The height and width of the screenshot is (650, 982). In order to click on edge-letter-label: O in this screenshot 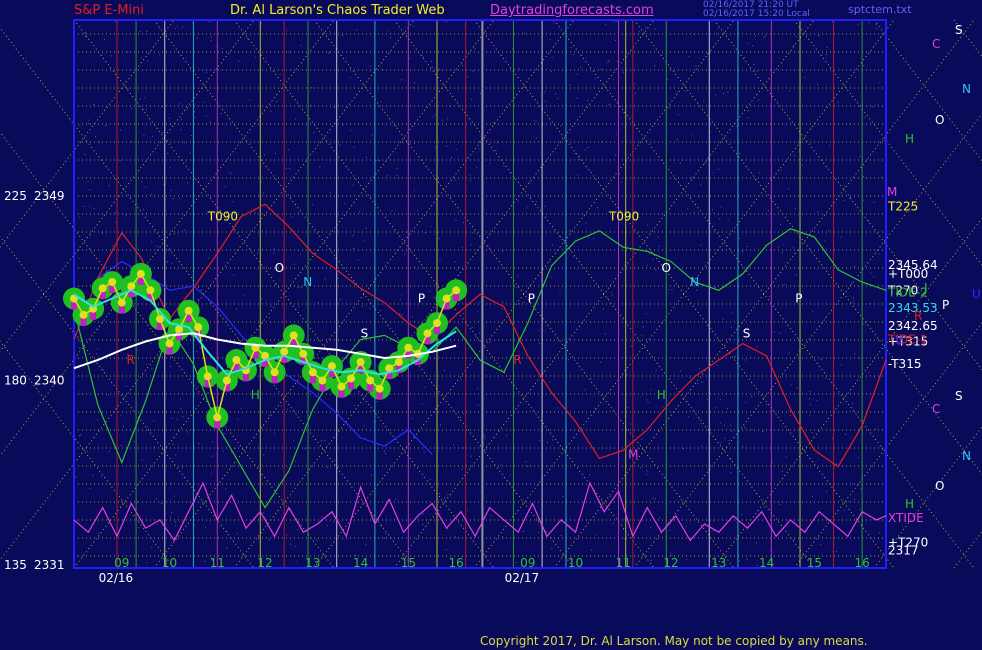, I will do `click(939, 120)`.